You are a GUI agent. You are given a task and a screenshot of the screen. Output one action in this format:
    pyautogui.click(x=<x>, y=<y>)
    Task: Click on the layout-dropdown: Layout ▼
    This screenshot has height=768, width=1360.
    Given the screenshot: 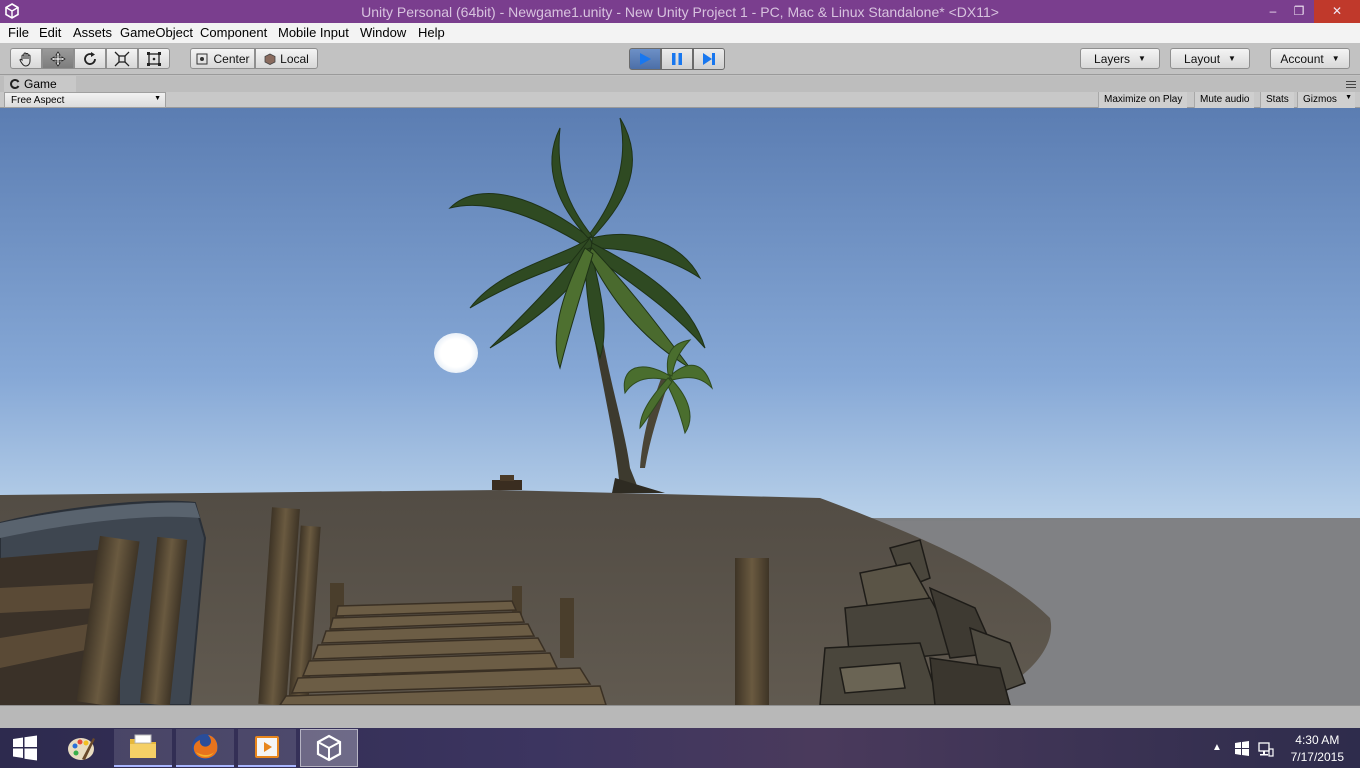 What is the action you would take?
    pyautogui.click(x=1210, y=58)
    